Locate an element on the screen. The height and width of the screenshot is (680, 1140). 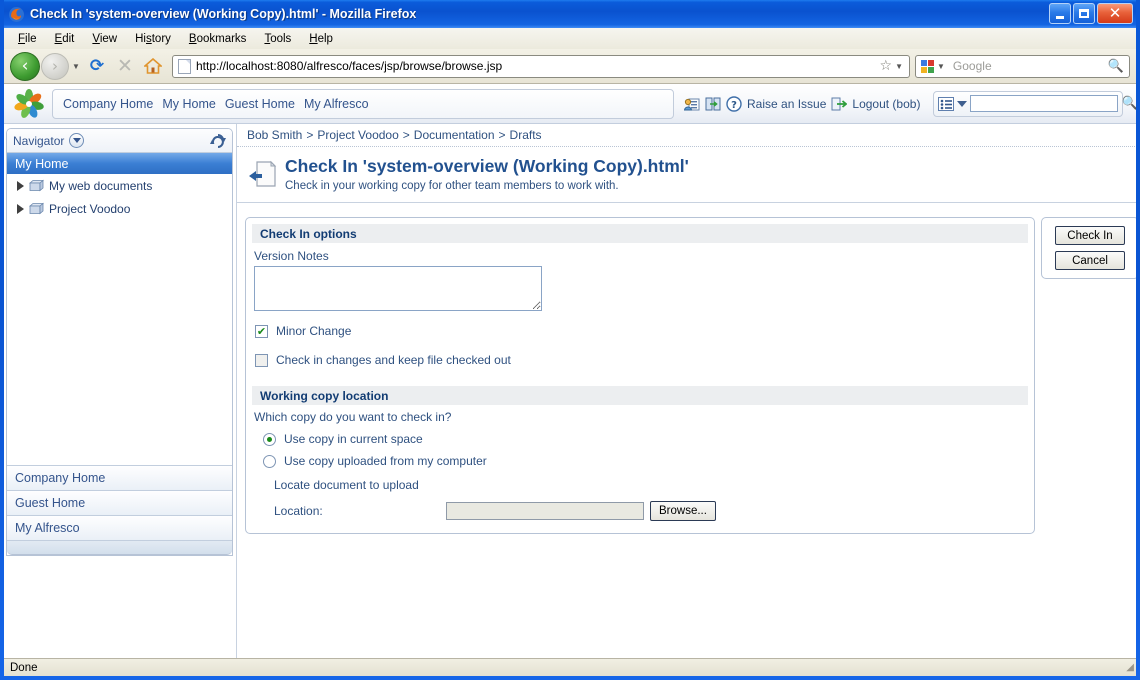
chevron-down-icon is located at coordinates (962, 103).